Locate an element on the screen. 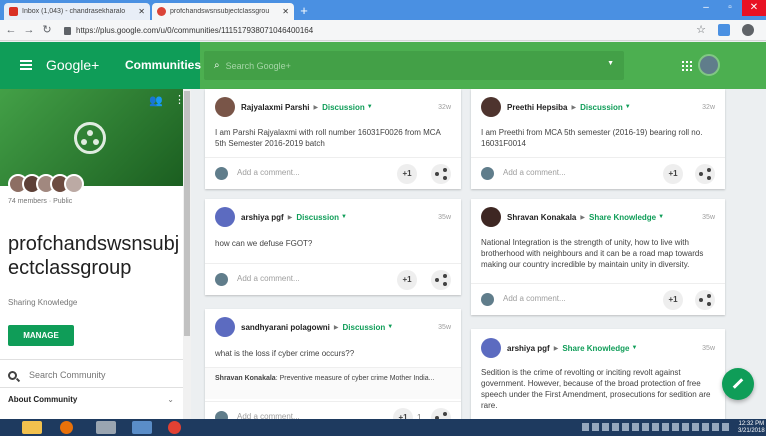 Image resolution: width=766 pixels, height=436 pixels. manage-button: MANAGE is located at coordinates (41, 335).